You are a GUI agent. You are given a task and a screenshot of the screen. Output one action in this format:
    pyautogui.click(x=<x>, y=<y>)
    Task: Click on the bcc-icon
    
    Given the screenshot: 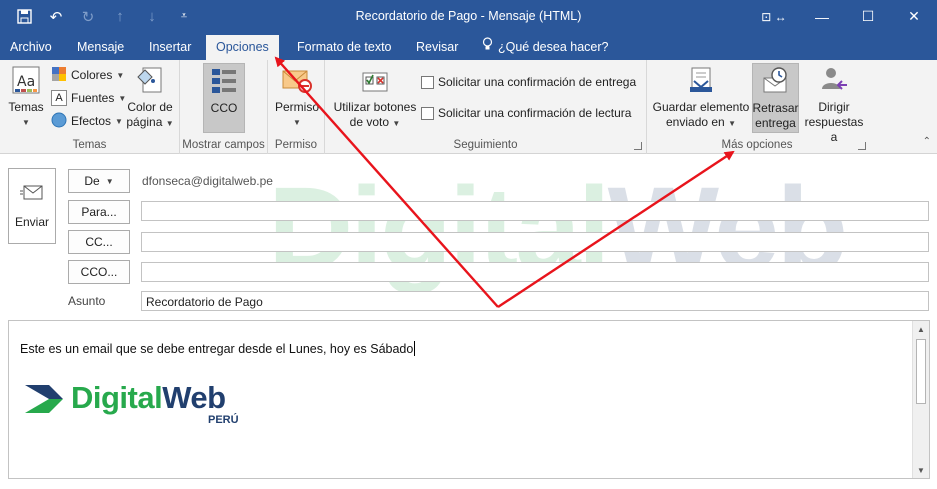 What is the action you would take?
    pyautogui.click(x=224, y=81)
    